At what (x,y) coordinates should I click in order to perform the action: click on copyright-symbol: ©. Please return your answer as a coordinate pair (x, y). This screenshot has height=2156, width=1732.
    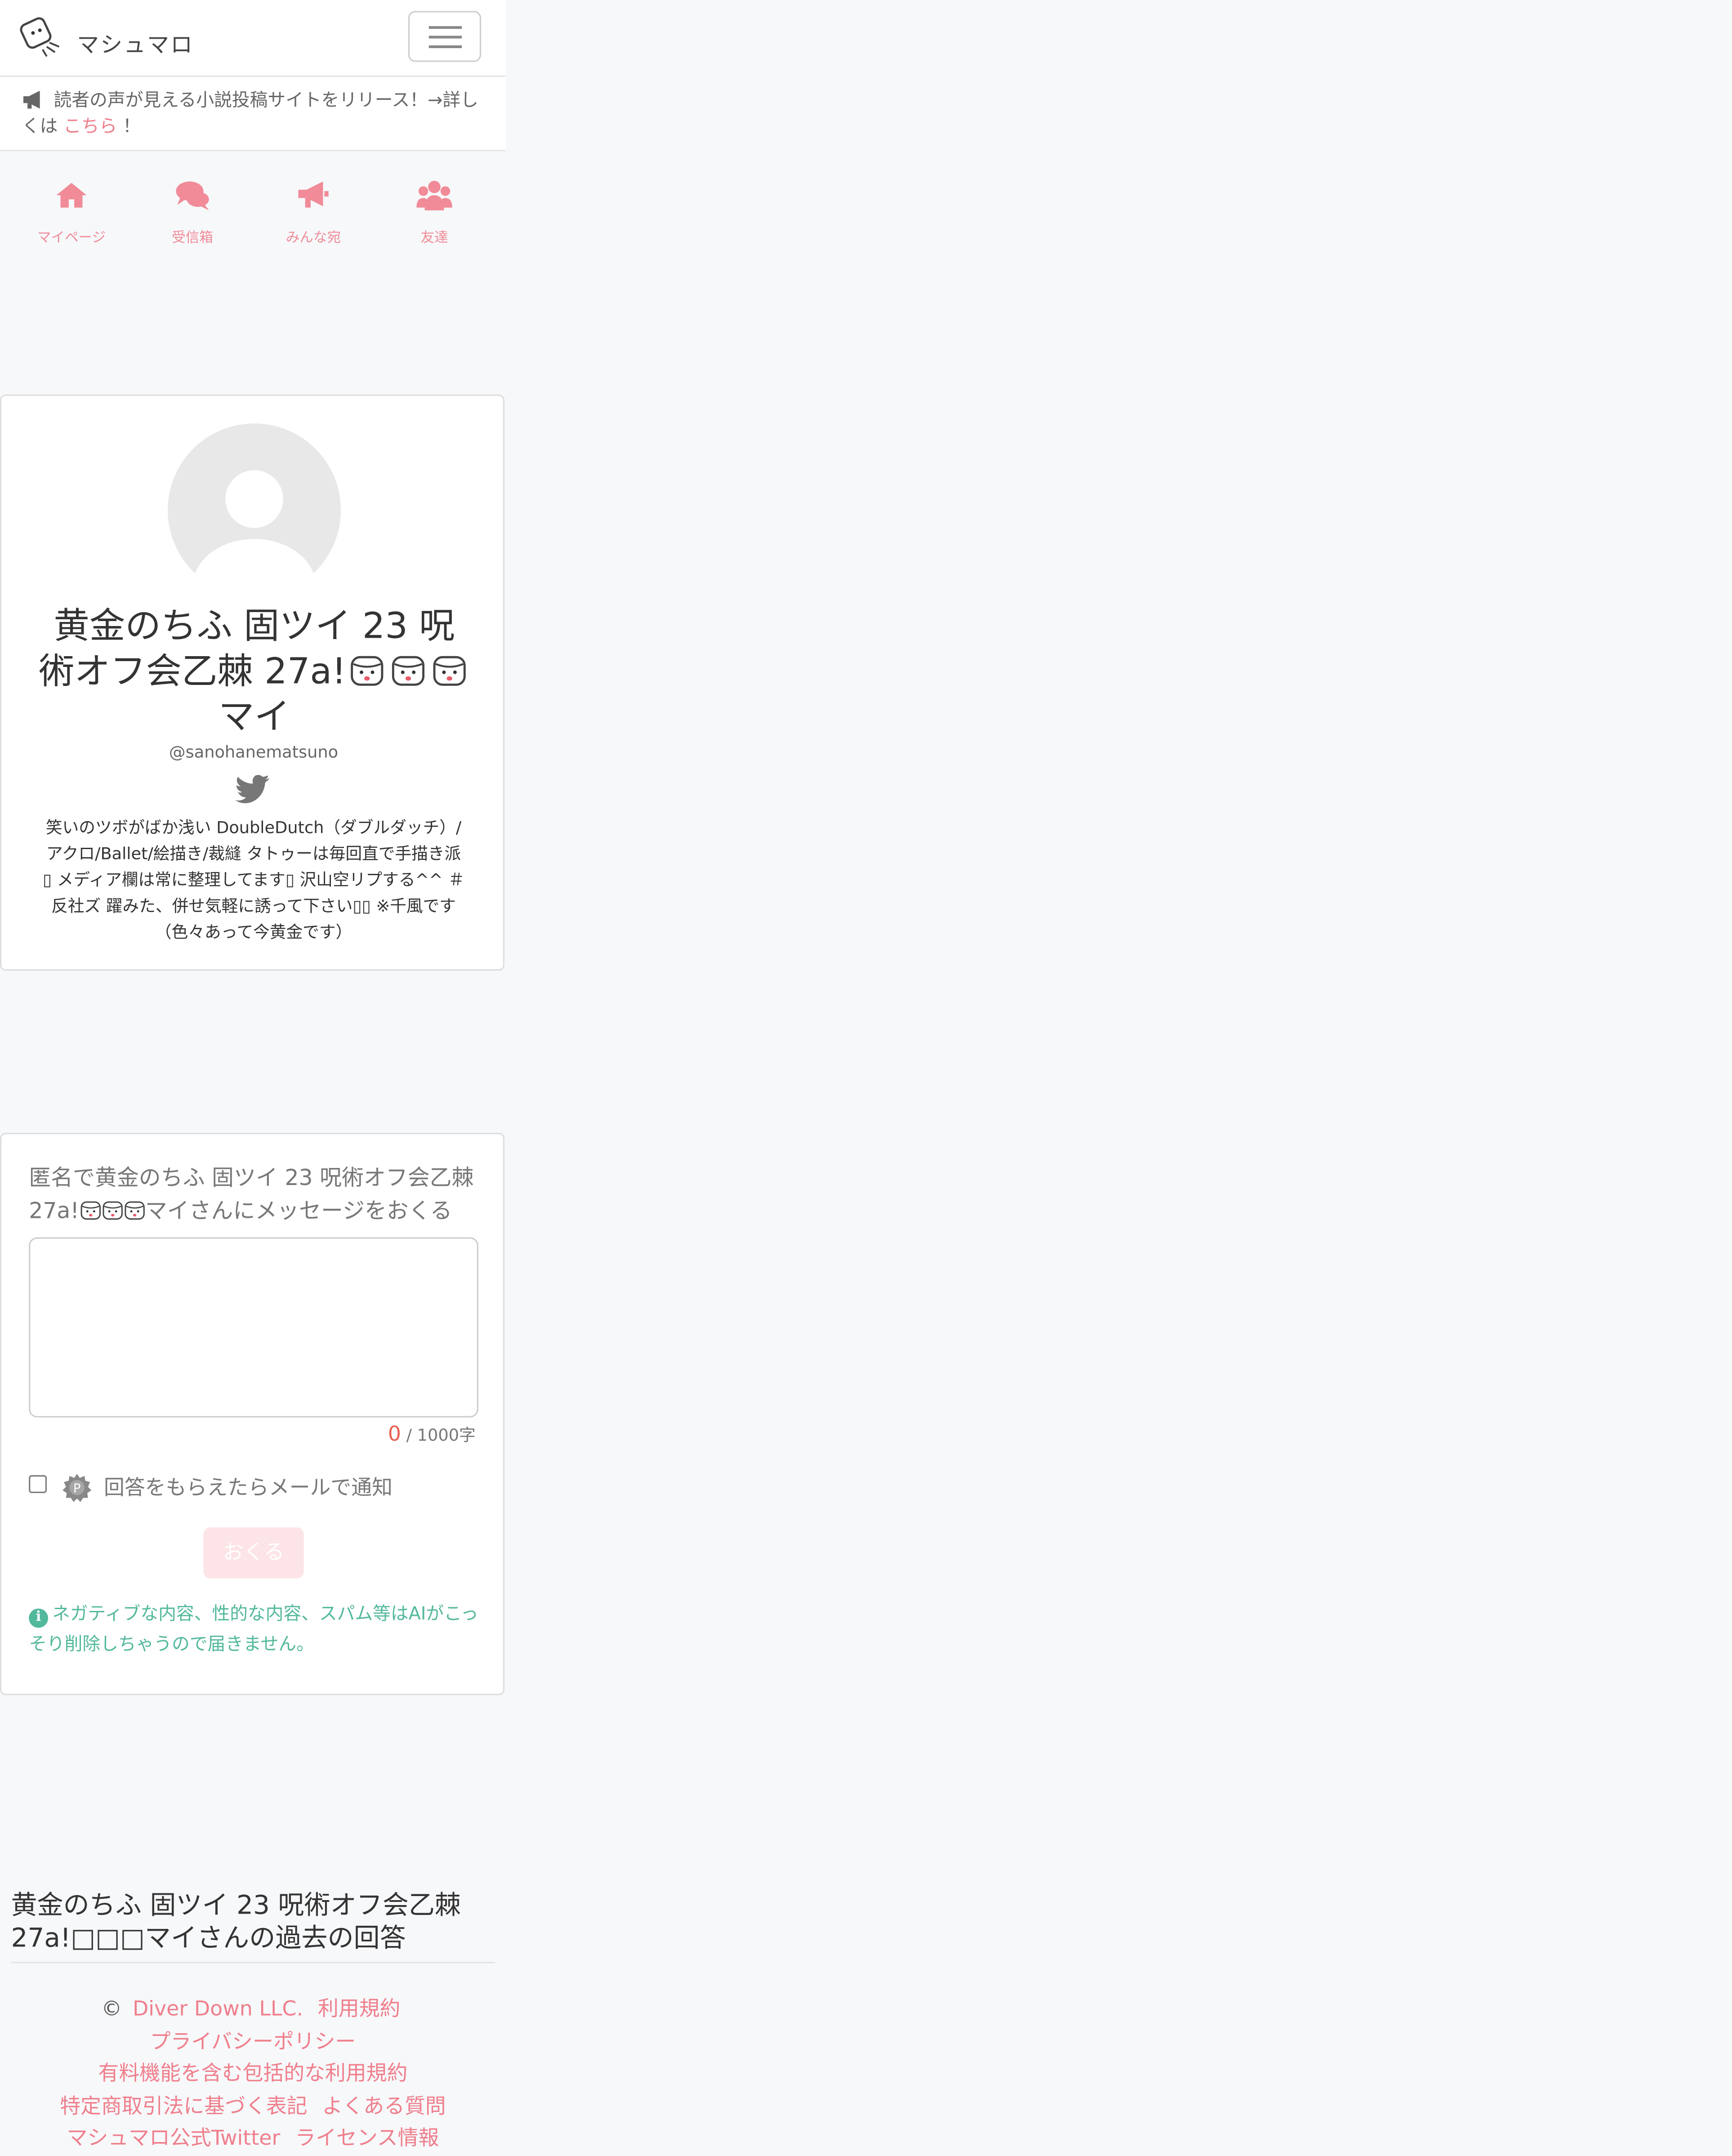
    Looking at the image, I should click on (111, 2009).